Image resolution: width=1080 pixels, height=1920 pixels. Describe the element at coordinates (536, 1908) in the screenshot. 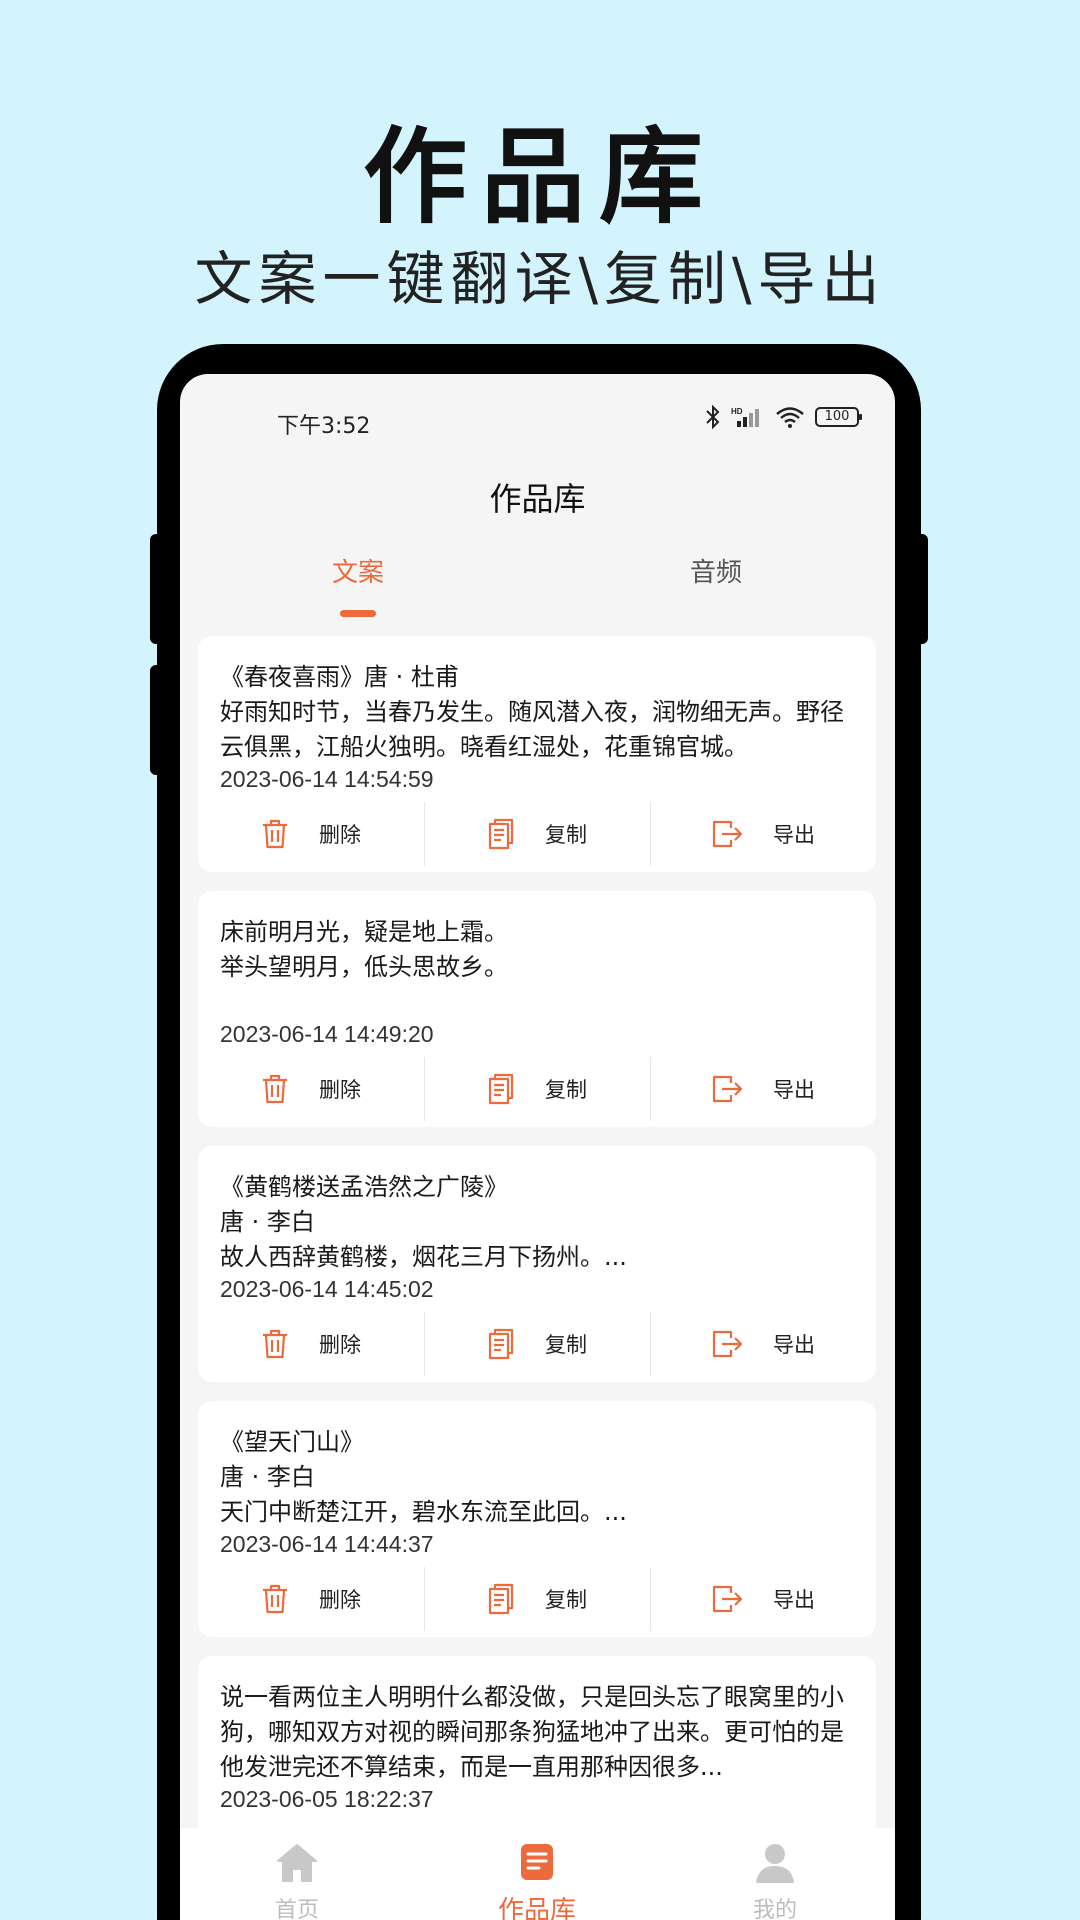

I see `nav-works-library-label: 作品库` at that location.